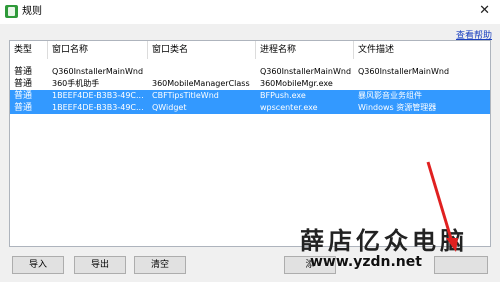 This screenshot has width=500, height=282. What do you see at coordinates (160, 265) in the screenshot?
I see `clear-button: 清空` at bounding box center [160, 265].